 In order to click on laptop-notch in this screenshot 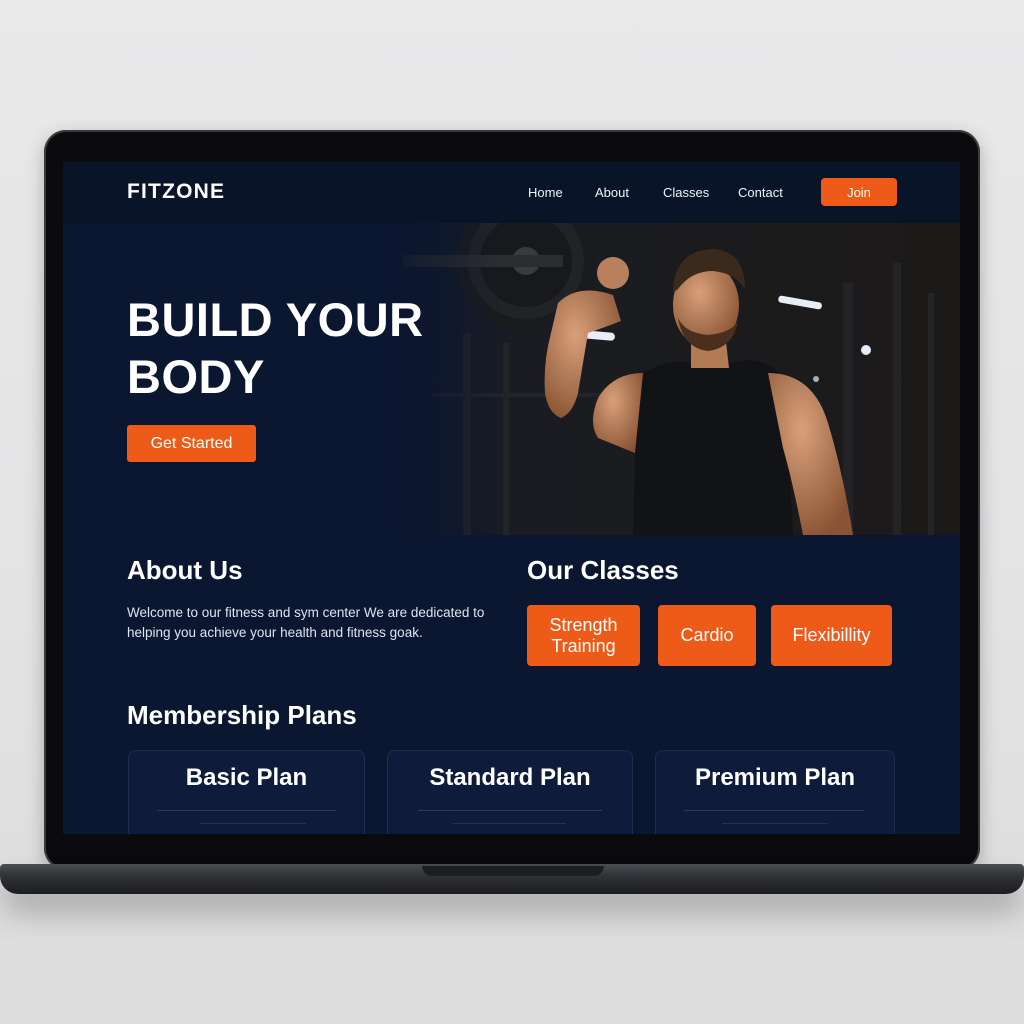, I will do `click(513, 871)`.